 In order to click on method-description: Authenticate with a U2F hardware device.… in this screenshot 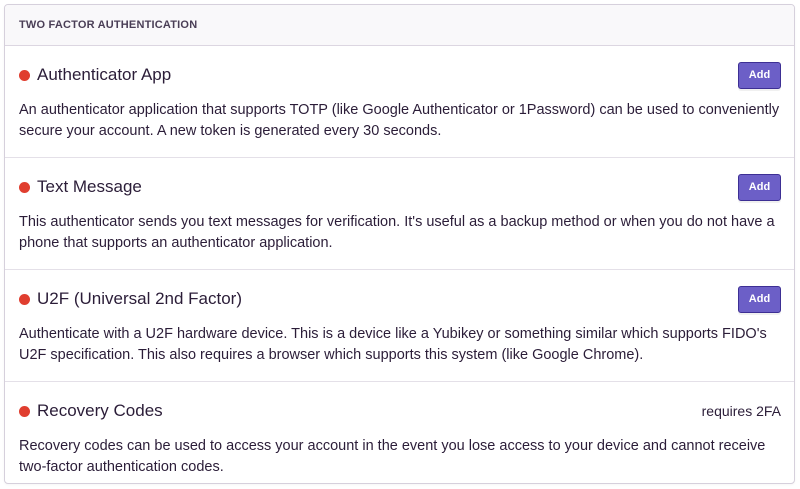, I will do `click(393, 344)`.